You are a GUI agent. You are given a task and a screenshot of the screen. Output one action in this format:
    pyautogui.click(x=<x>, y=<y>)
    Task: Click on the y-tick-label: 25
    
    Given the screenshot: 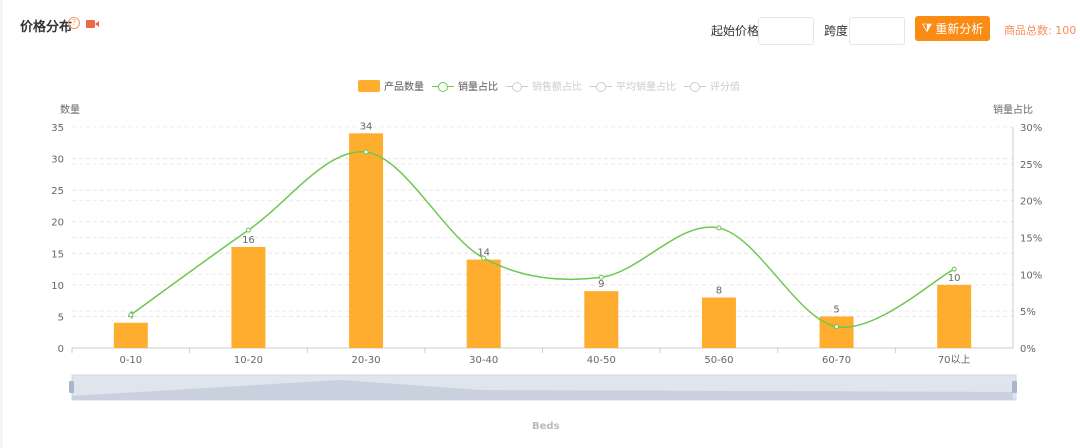 What is the action you would take?
    pyautogui.click(x=57, y=191)
    